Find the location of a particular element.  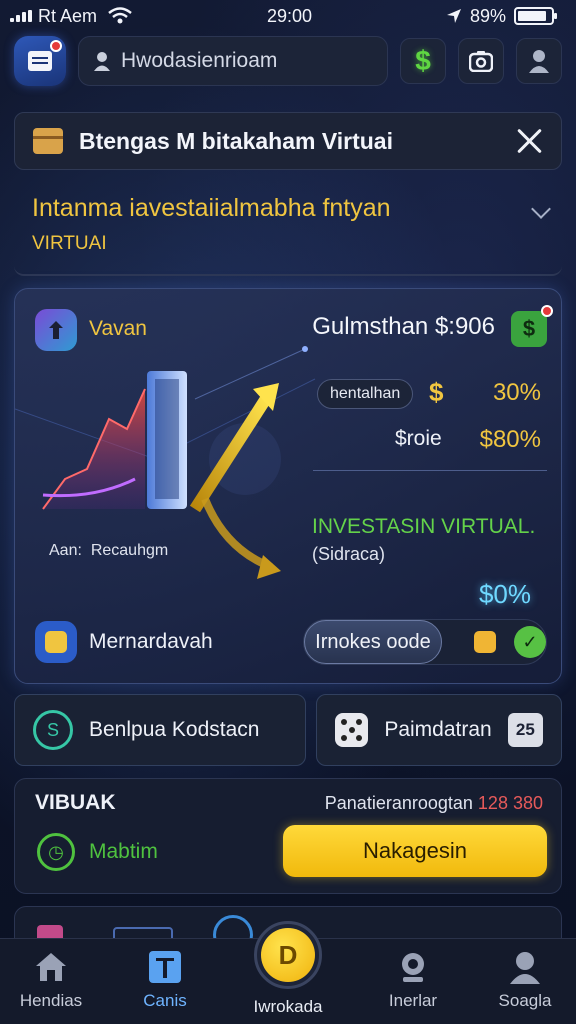

bottom-card-stat: Panatieranroogtan 128 380 is located at coordinates (434, 803).